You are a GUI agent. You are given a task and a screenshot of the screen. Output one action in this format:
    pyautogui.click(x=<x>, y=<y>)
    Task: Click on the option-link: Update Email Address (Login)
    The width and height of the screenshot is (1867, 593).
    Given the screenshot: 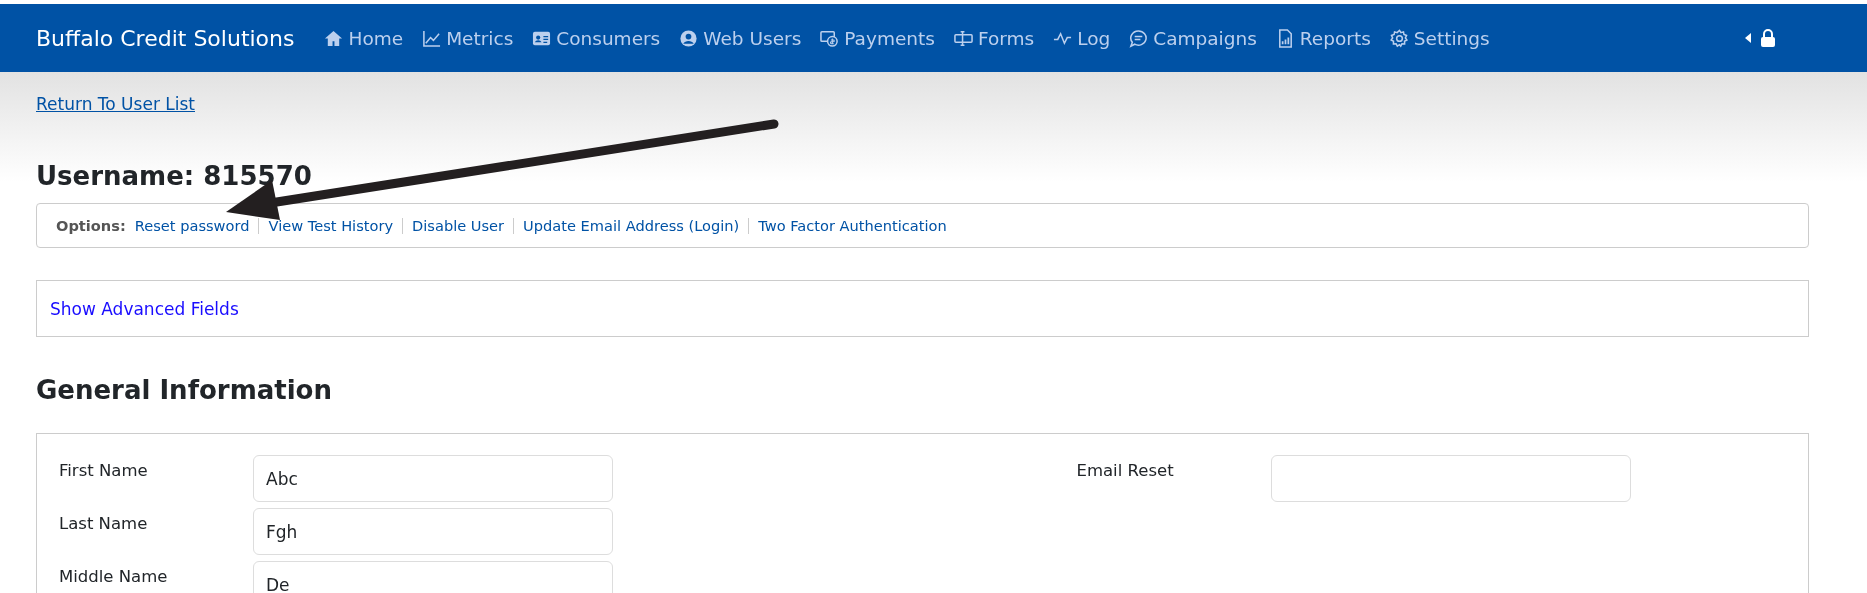 What is the action you would take?
    pyautogui.click(x=631, y=225)
    